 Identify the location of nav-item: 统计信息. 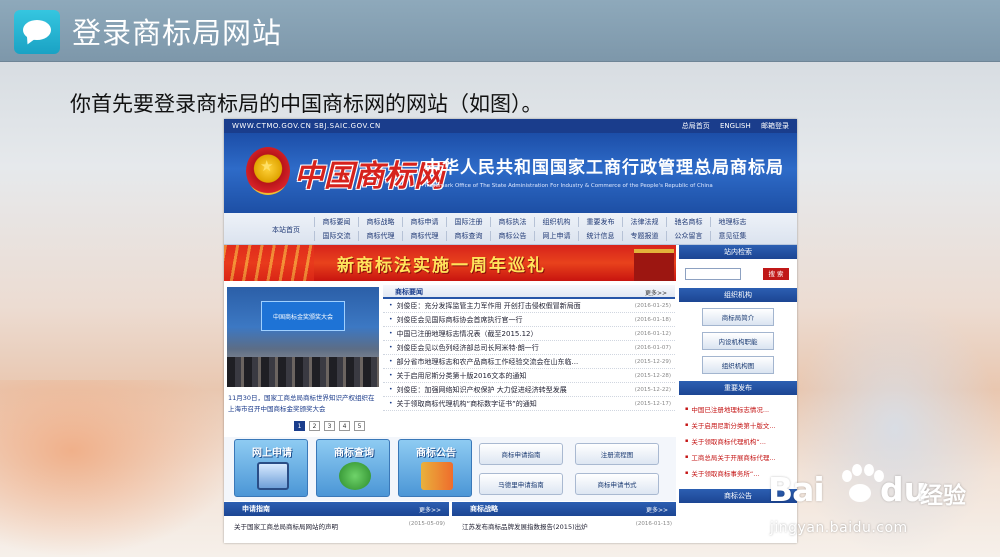
(600, 236).